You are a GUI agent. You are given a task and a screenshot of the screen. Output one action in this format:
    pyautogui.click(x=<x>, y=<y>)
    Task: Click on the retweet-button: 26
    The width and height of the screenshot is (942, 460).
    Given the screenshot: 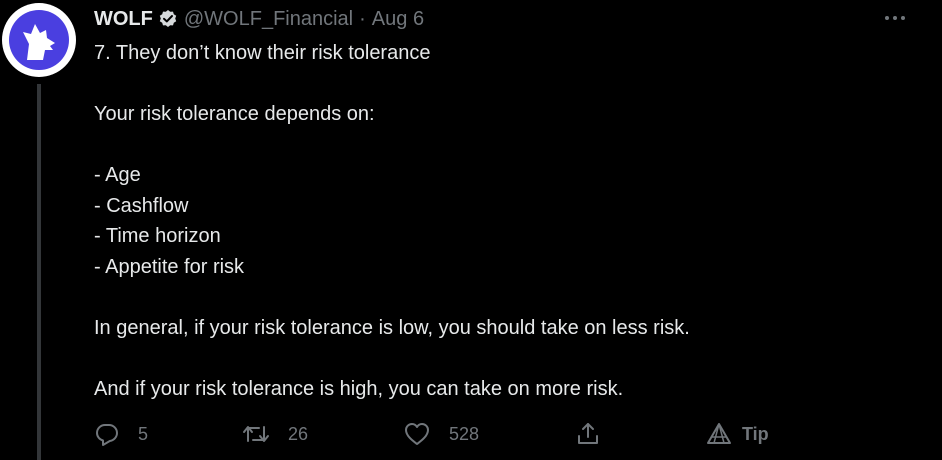 What is the action you would take?
    pyautogui.click(x=275, y=434)
    